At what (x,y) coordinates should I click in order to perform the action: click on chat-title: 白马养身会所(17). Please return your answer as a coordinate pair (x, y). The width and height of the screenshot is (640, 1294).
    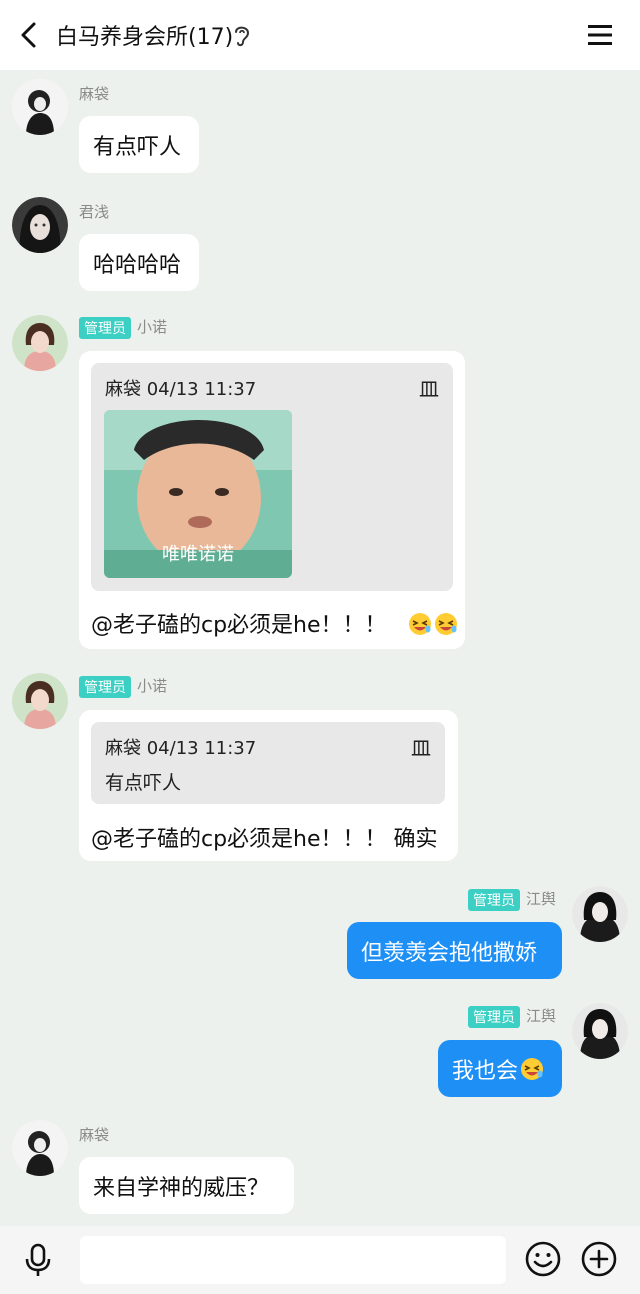
    Looking at the image, I should click on (144, 35).